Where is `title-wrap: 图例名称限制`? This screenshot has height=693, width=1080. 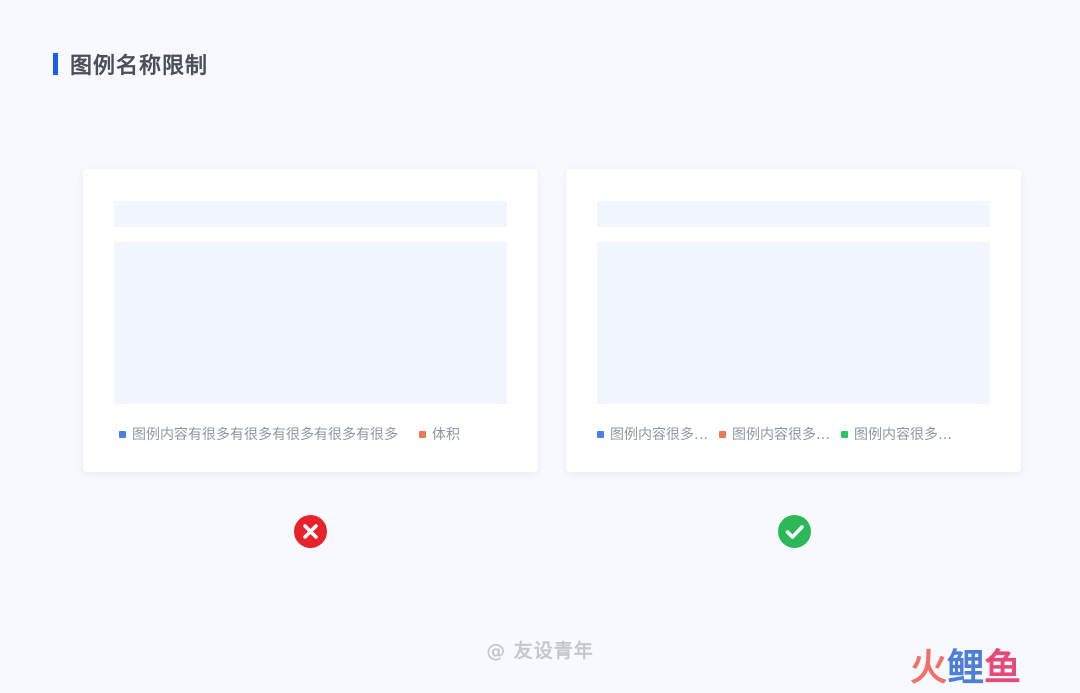
title-wrap: 图例名称限制 is located at coordinates (131, 64).